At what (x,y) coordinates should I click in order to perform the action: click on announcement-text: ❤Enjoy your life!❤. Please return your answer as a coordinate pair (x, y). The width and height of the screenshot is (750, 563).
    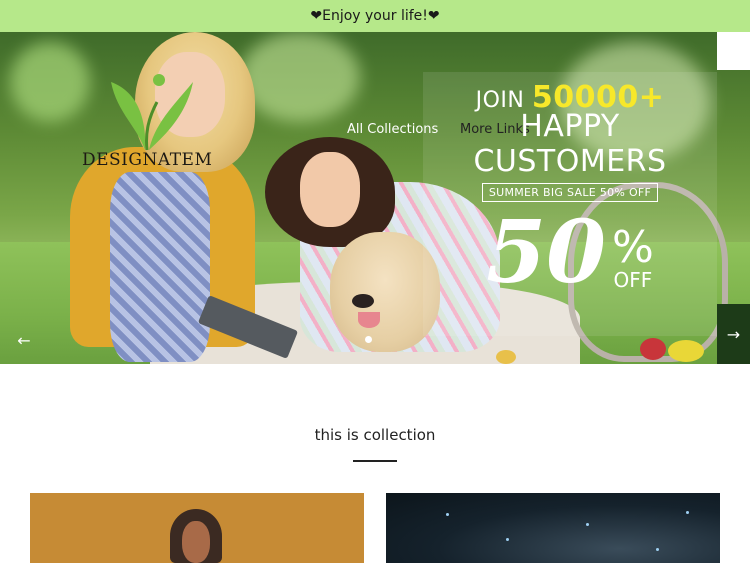
    Looking at the image, I should click on (375, 16).